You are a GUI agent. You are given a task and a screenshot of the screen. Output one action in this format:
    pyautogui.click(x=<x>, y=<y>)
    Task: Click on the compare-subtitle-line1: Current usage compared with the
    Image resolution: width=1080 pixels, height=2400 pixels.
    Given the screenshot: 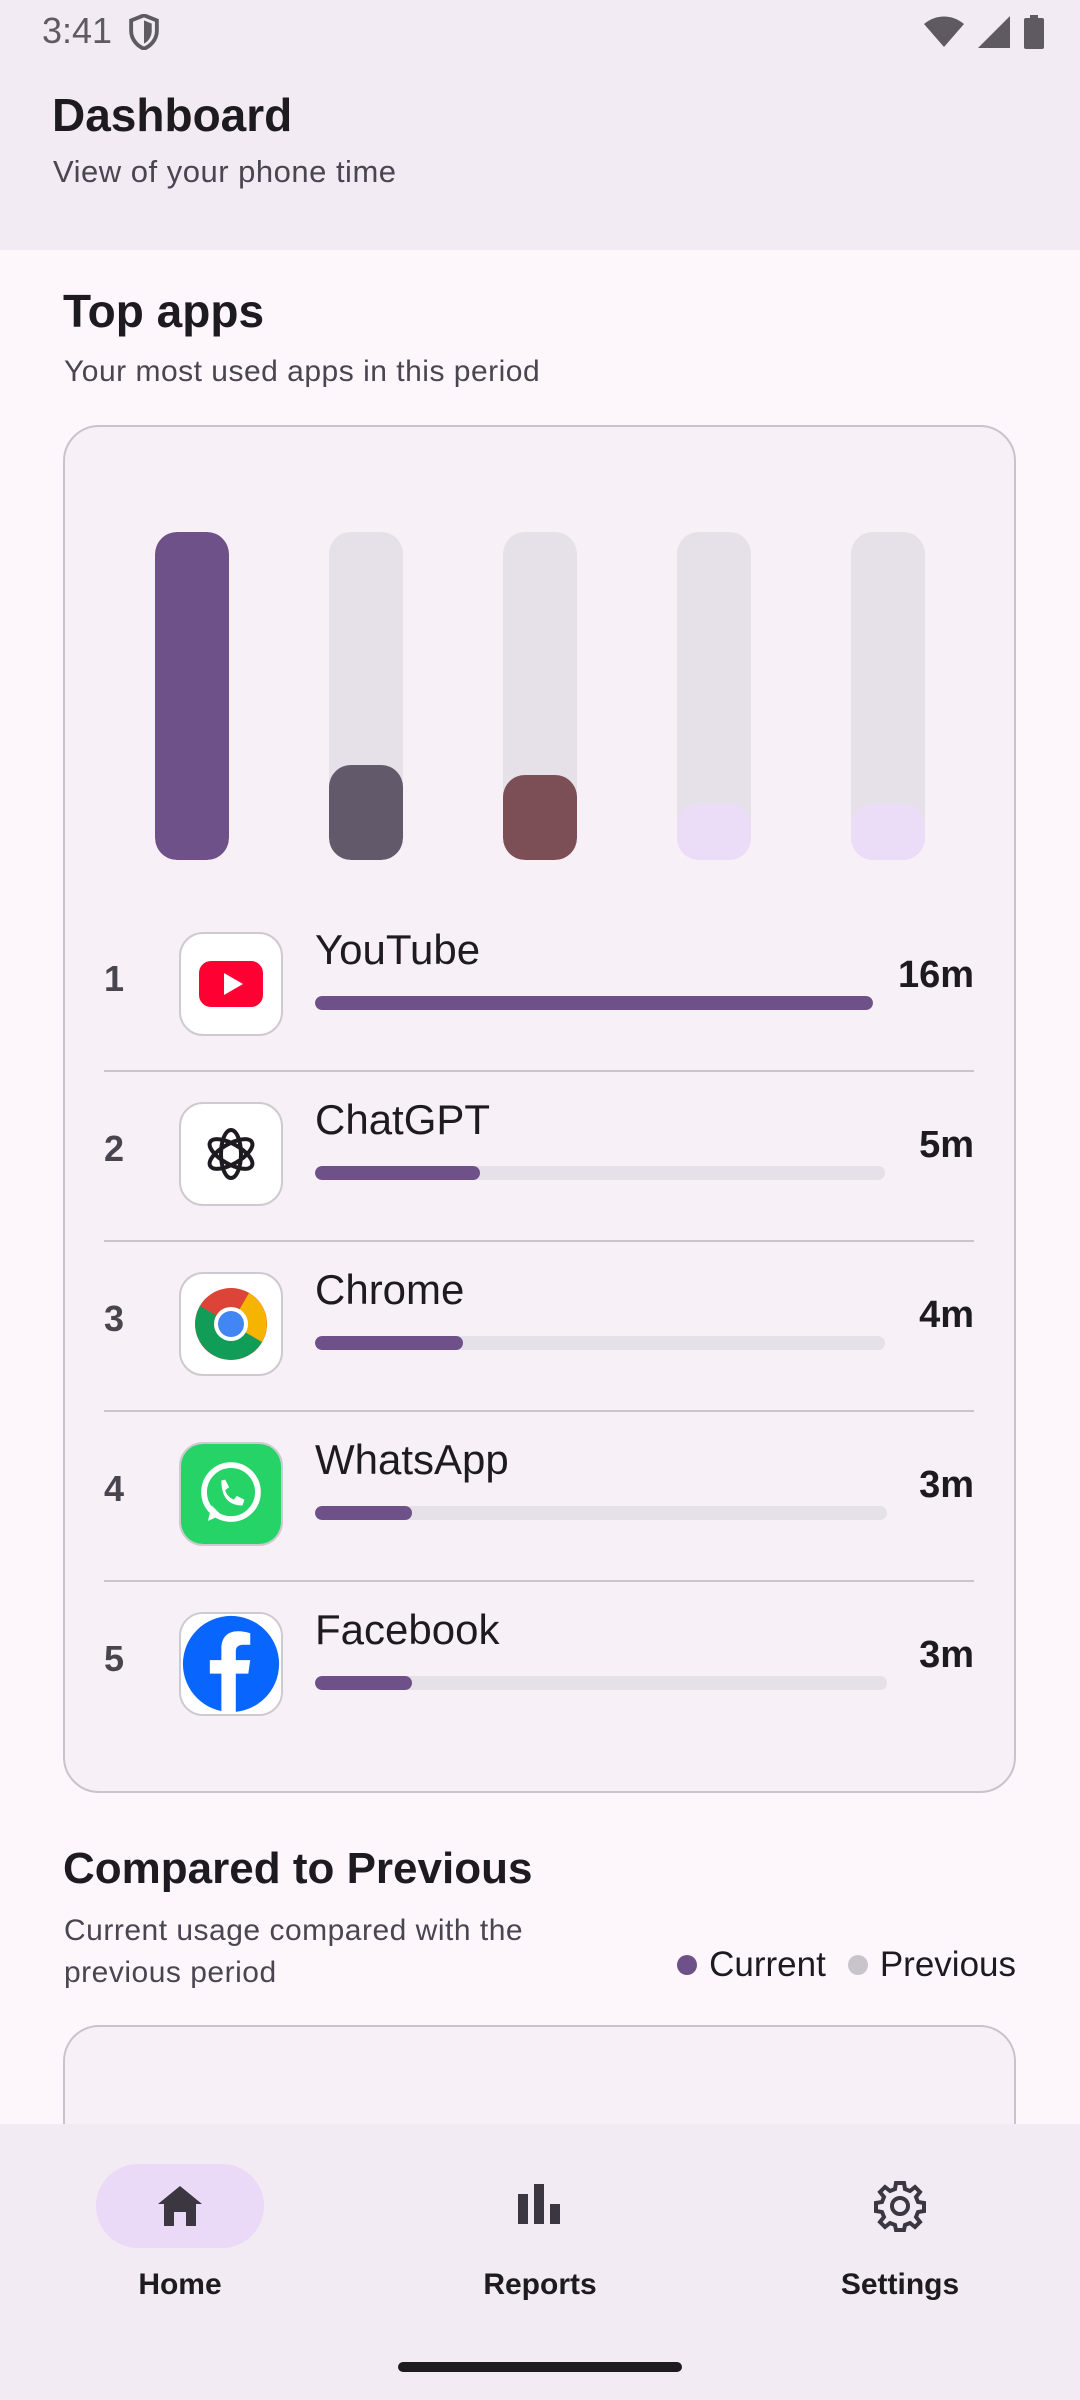 What is the action you would take?
    pyautogui.click(x=294, y=1930)
    